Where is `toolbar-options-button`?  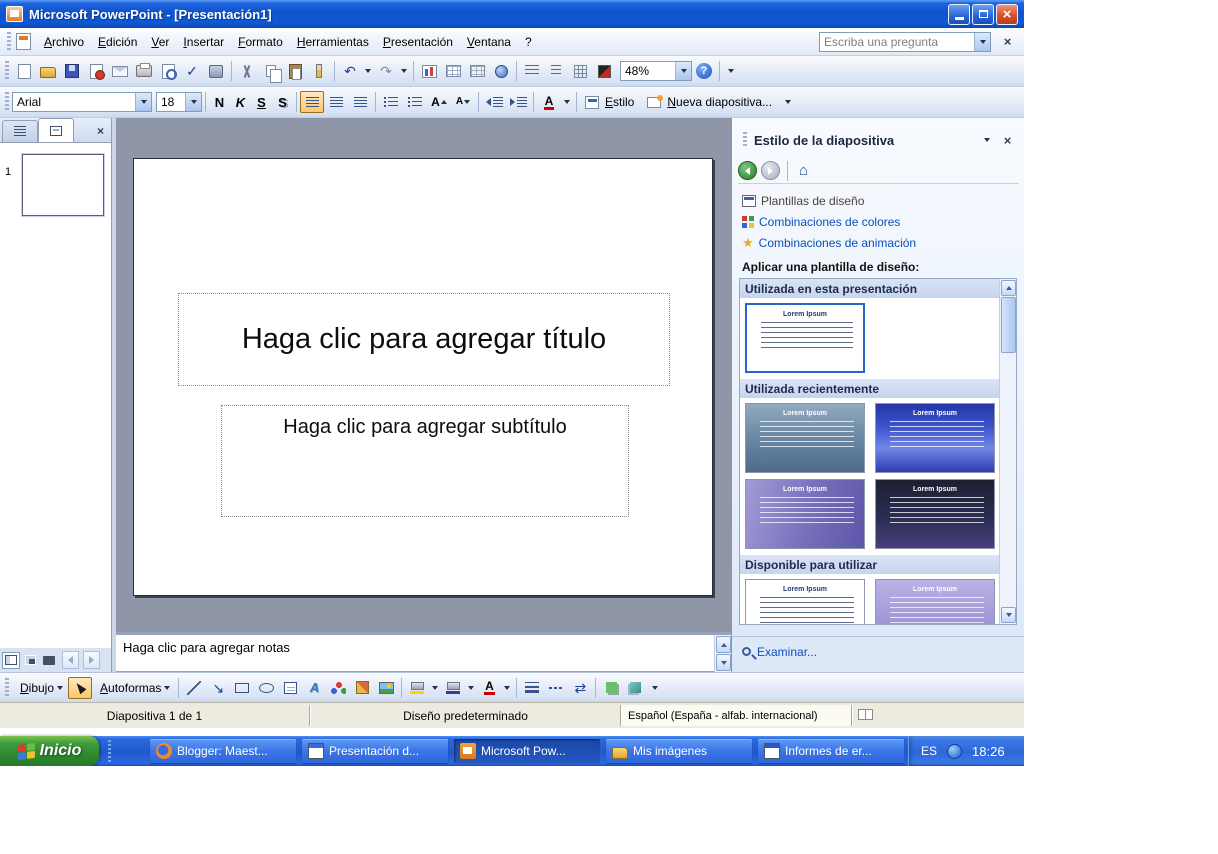 toolbar-options-button is located at coordinates (731, 71).